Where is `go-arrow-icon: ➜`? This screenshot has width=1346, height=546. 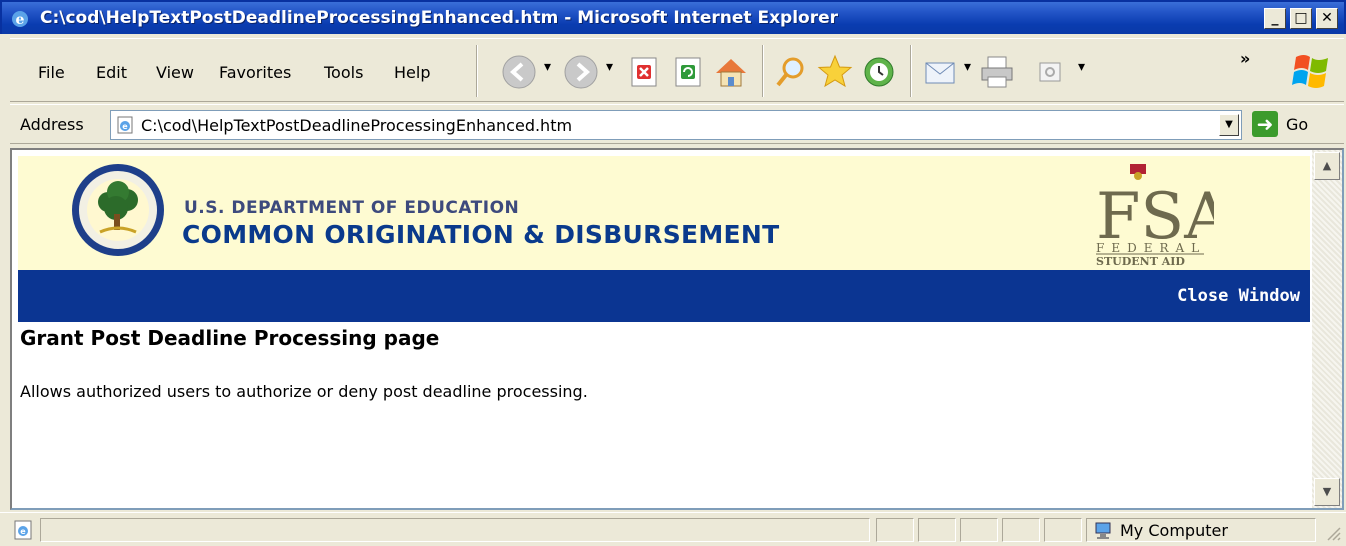 go-arrow-icon: ➜ is located at coordinates (1265, 124).